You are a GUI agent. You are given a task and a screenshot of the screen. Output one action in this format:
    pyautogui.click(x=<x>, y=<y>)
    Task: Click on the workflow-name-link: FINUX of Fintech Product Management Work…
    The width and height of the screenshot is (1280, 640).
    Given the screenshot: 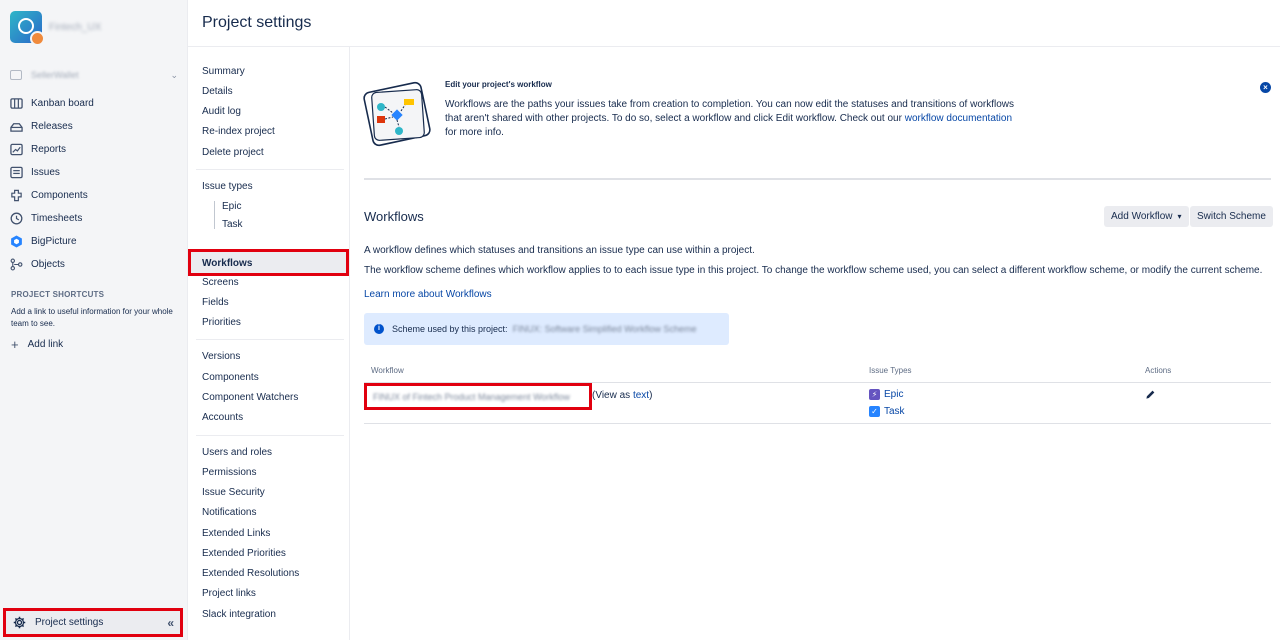 What is the action you would take?
    pyautogui.click(x=471, y=397)
    